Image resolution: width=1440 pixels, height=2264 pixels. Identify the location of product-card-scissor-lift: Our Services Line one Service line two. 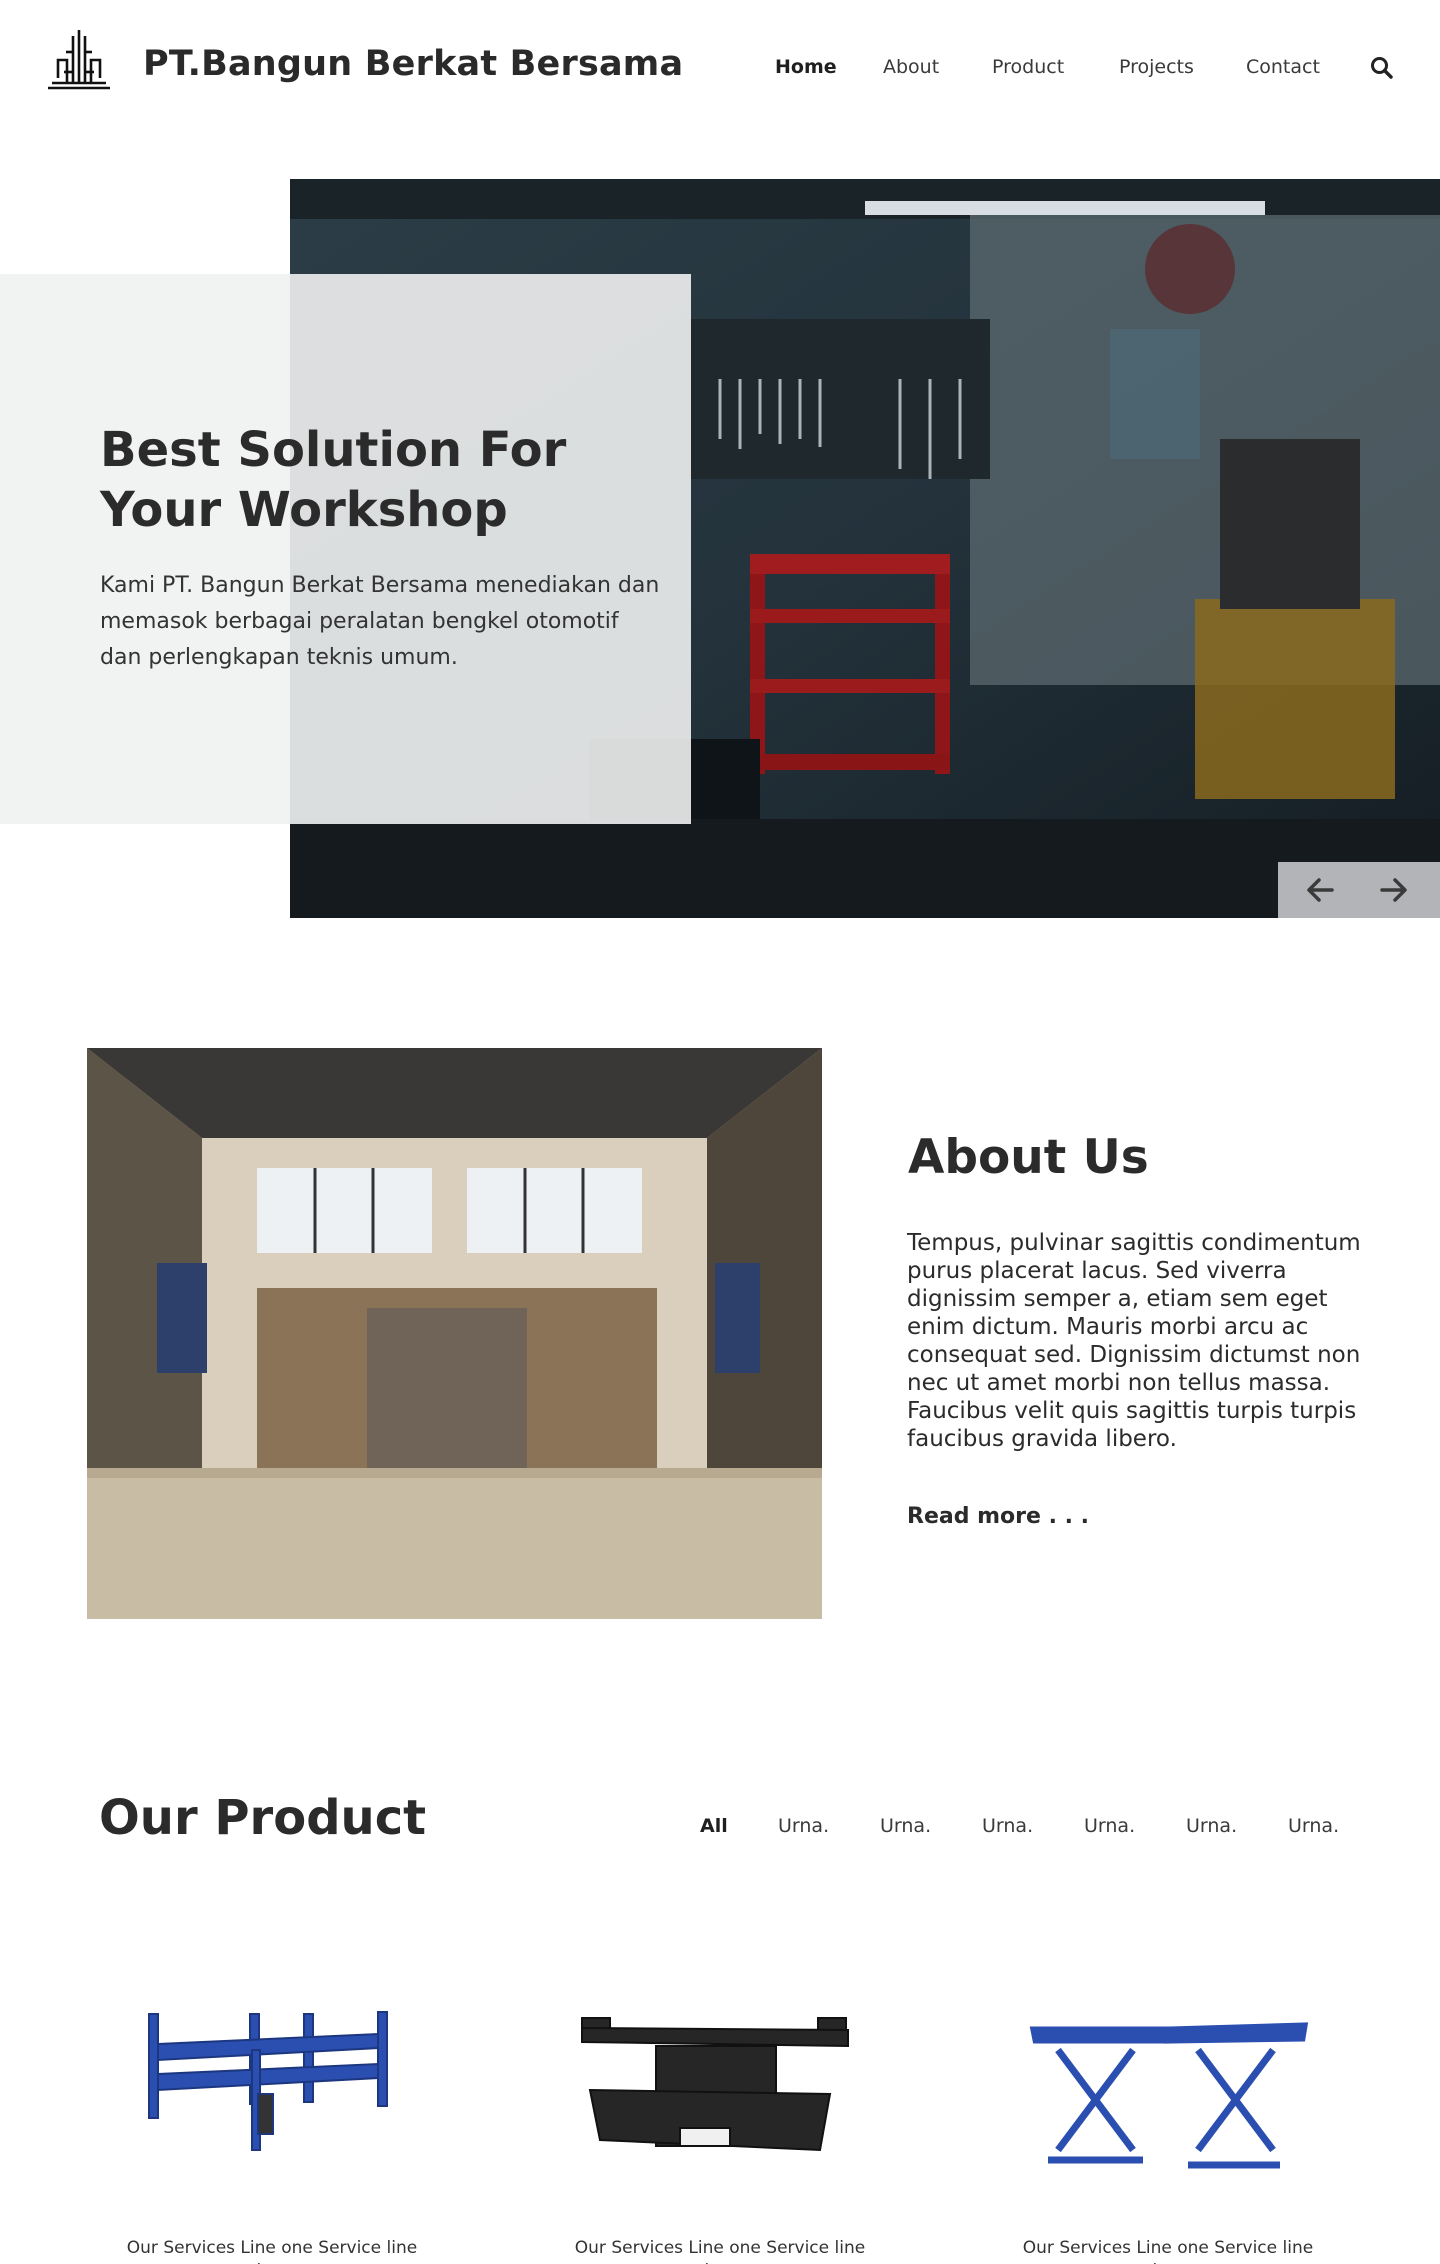
(1168, 2127).